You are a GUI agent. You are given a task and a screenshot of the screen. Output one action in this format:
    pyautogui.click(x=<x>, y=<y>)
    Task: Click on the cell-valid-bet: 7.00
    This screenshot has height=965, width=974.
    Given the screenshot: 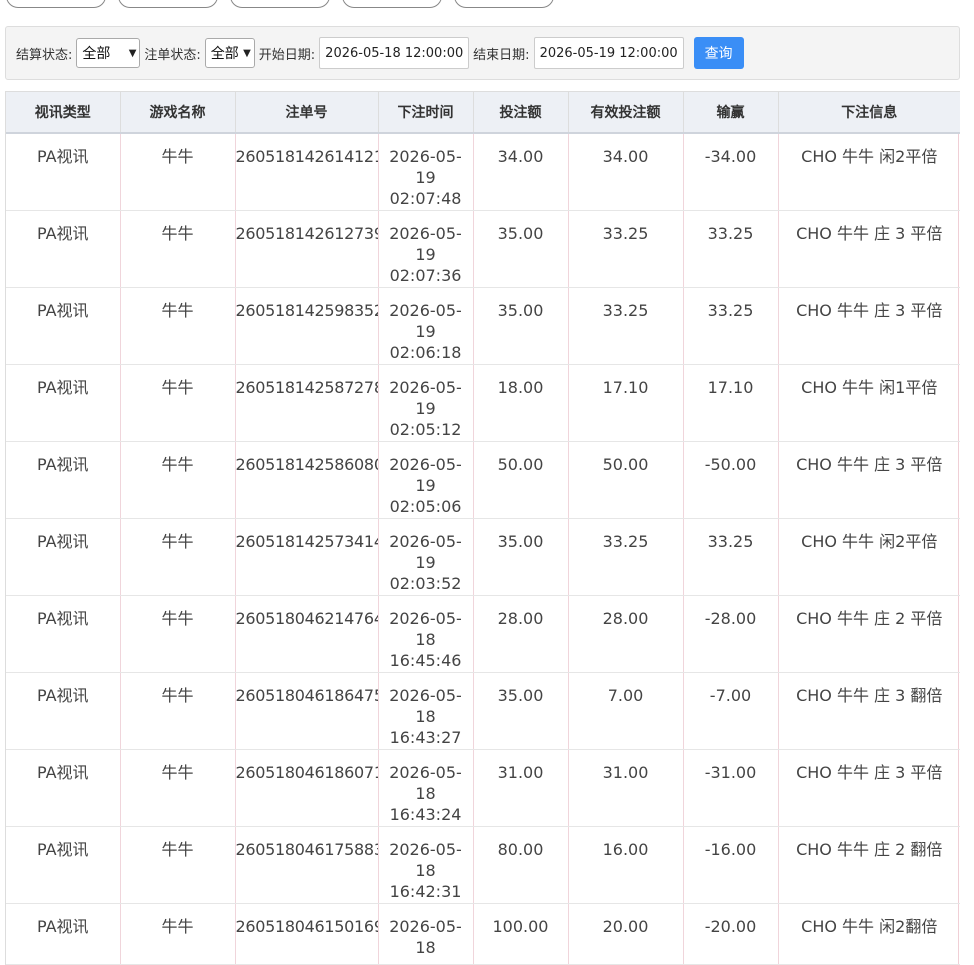 What is the action you would take?
    pyautogui.click(x=626, y=711)
    